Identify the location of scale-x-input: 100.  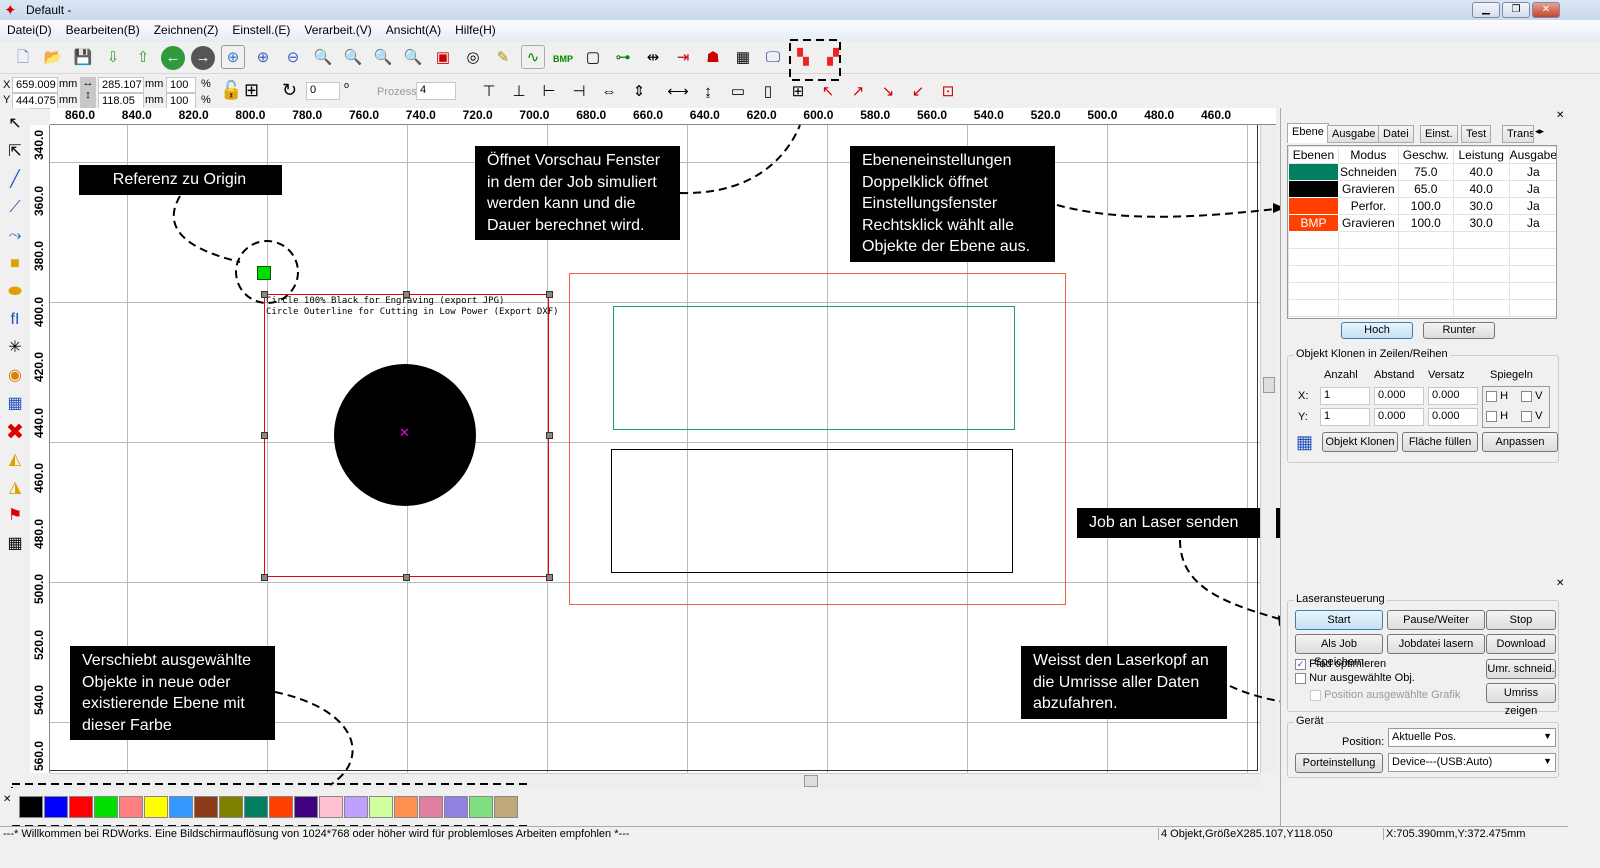
(181, 85).